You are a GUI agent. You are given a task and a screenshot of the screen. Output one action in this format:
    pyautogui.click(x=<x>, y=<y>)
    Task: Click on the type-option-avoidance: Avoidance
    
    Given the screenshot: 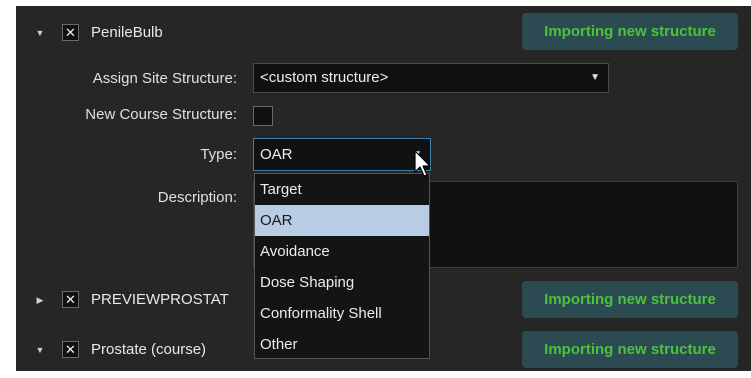 What is the action you would take?
    pyautogui.click(x=342, y=251)
    